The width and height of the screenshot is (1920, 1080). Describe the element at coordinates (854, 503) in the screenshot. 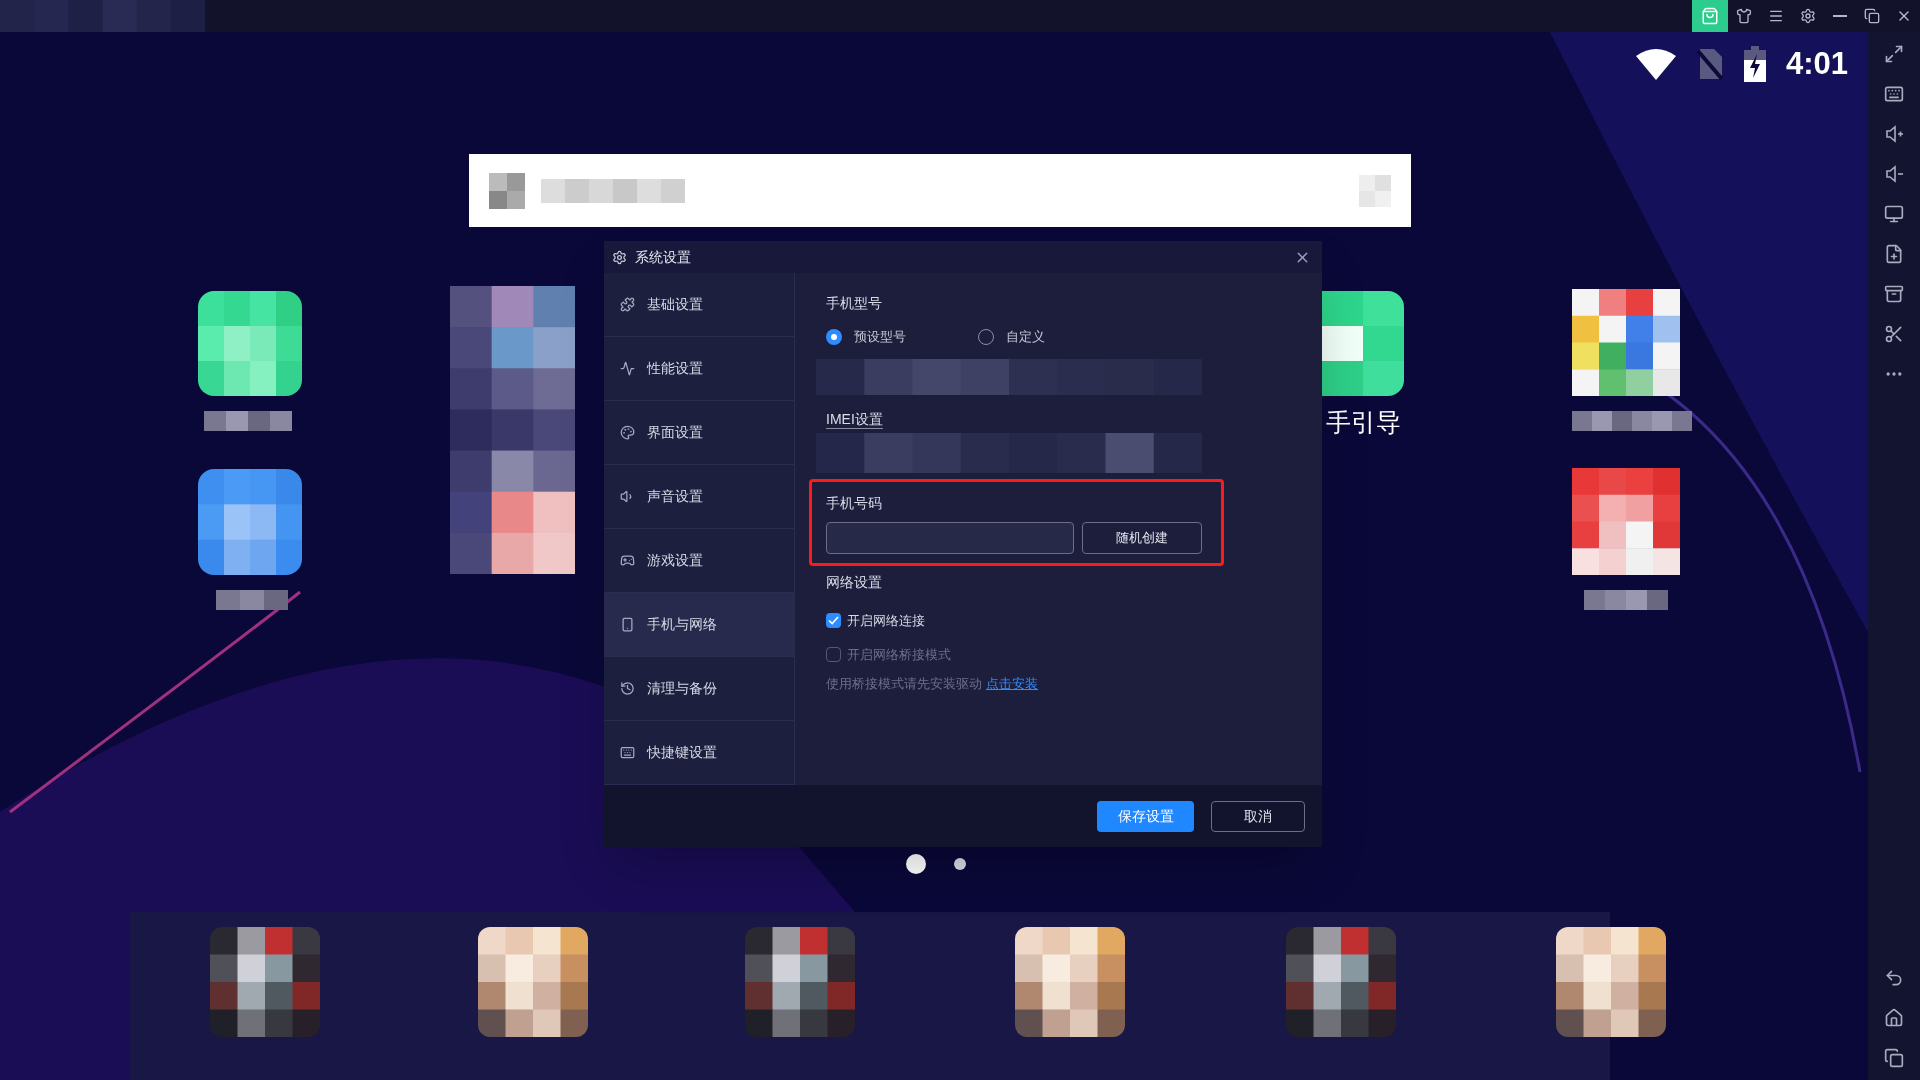

I see `section-heading: 手机号码` at that location.